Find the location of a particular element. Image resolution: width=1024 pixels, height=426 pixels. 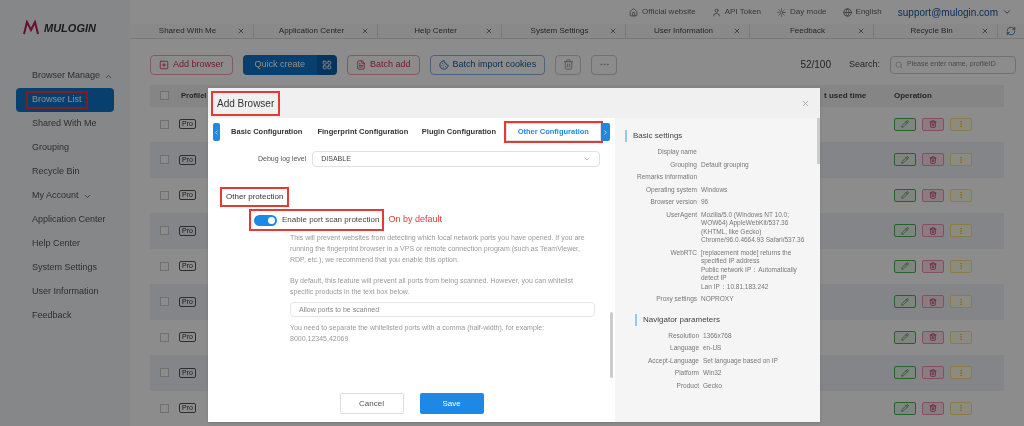

chevron-left-icon is located at coordinates (216, 132).